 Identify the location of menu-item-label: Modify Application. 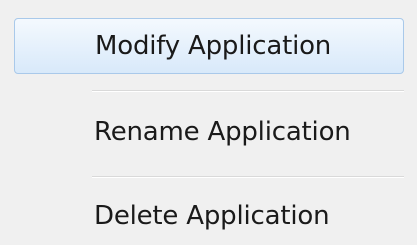
(213, 46).